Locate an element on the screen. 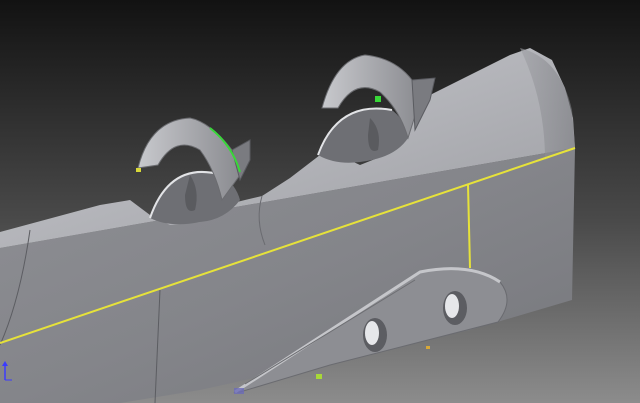 Image resolution: width=640 pixels, height=403 pixels. sketch-point-bottom is located at coordinates (319, 376).